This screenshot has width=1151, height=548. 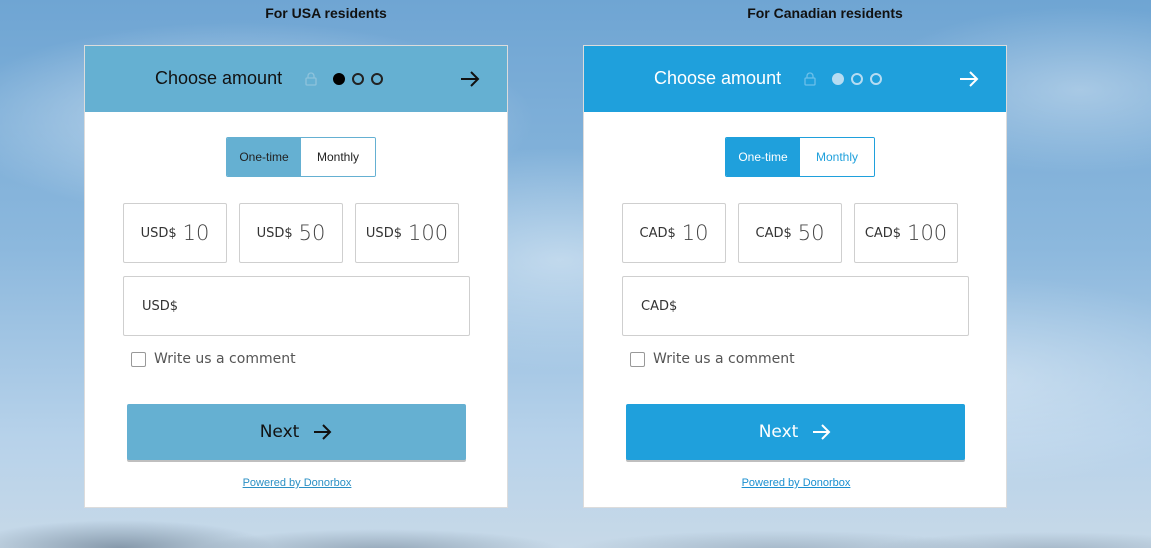 I want to click on custom-amount-input: USD$, so click(x=296, y=306).